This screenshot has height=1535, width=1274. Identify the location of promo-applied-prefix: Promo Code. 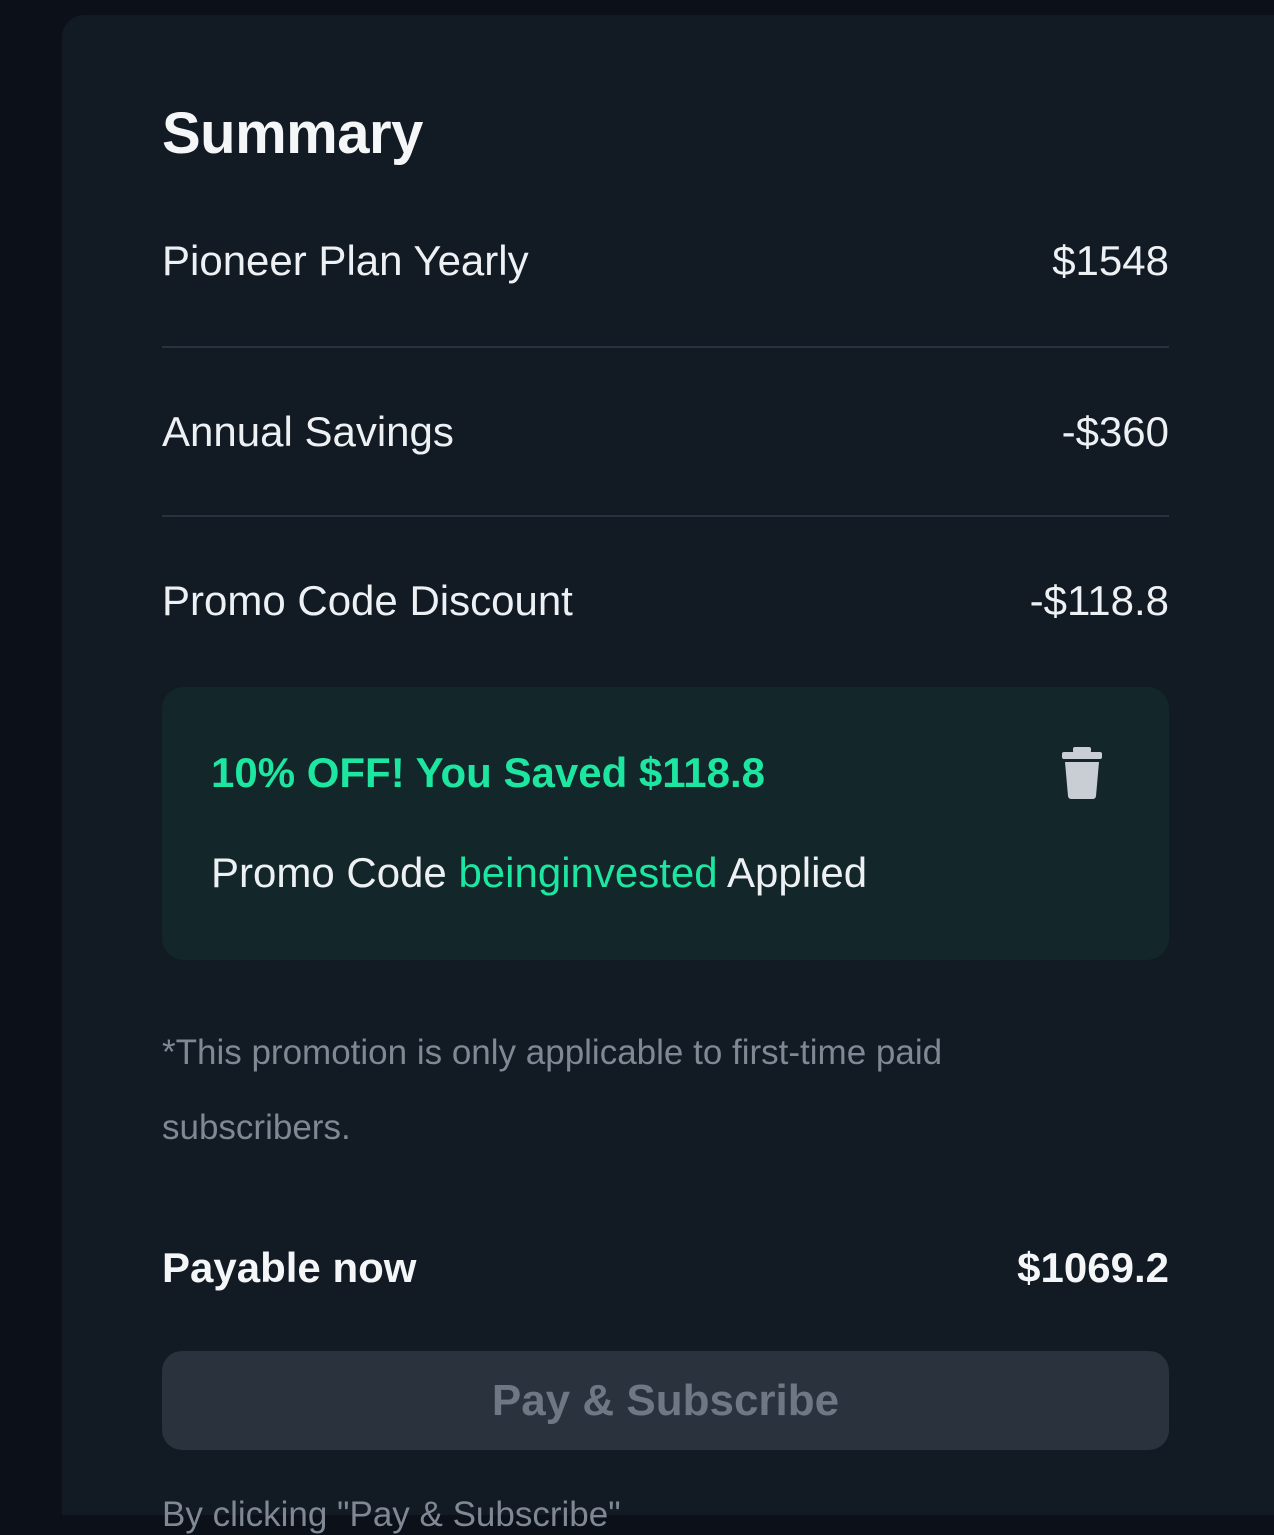
(335, 872).